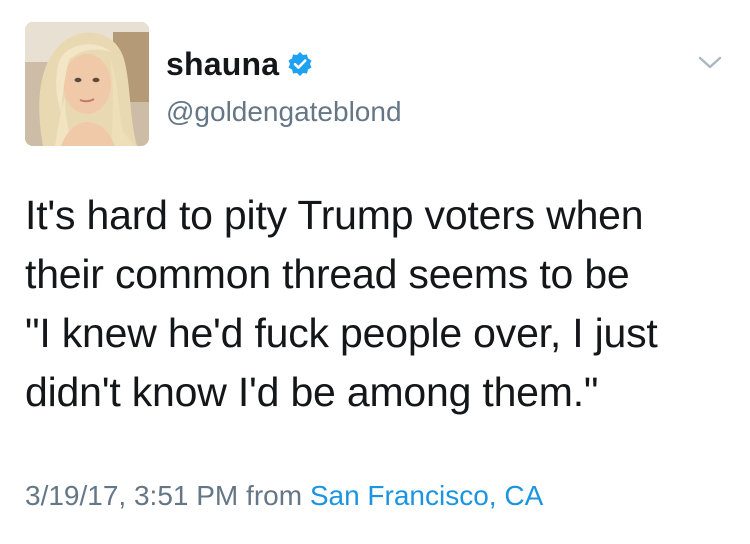 This screenshot has width=750, height=544. I want to click on avatar, so click(87, 84).